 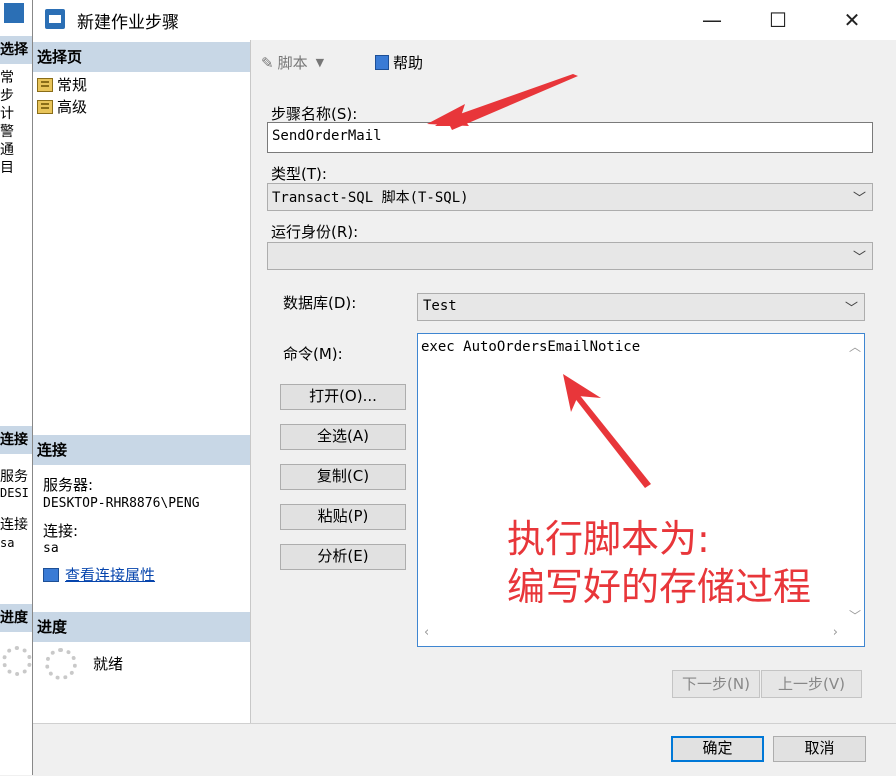 What do you see at coordinates (16, 440) in the screenshot?
I see `bg-connect-header: 连接` at bounding box center [16, 440].